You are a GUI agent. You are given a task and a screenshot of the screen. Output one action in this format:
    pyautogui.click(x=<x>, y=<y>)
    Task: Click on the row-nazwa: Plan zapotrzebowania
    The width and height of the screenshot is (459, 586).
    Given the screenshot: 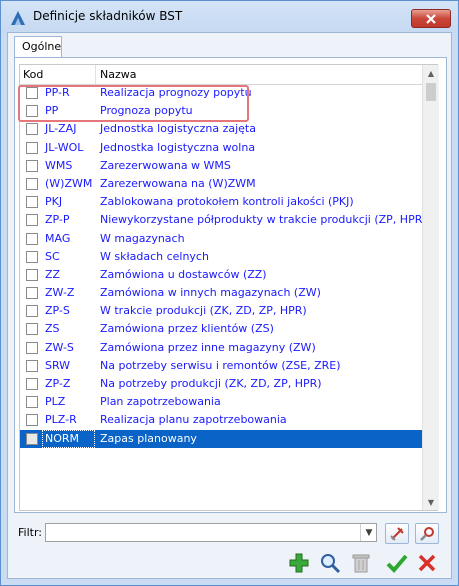 What is the action you would take?
    pyautogui.click(x=160, y=402)
    